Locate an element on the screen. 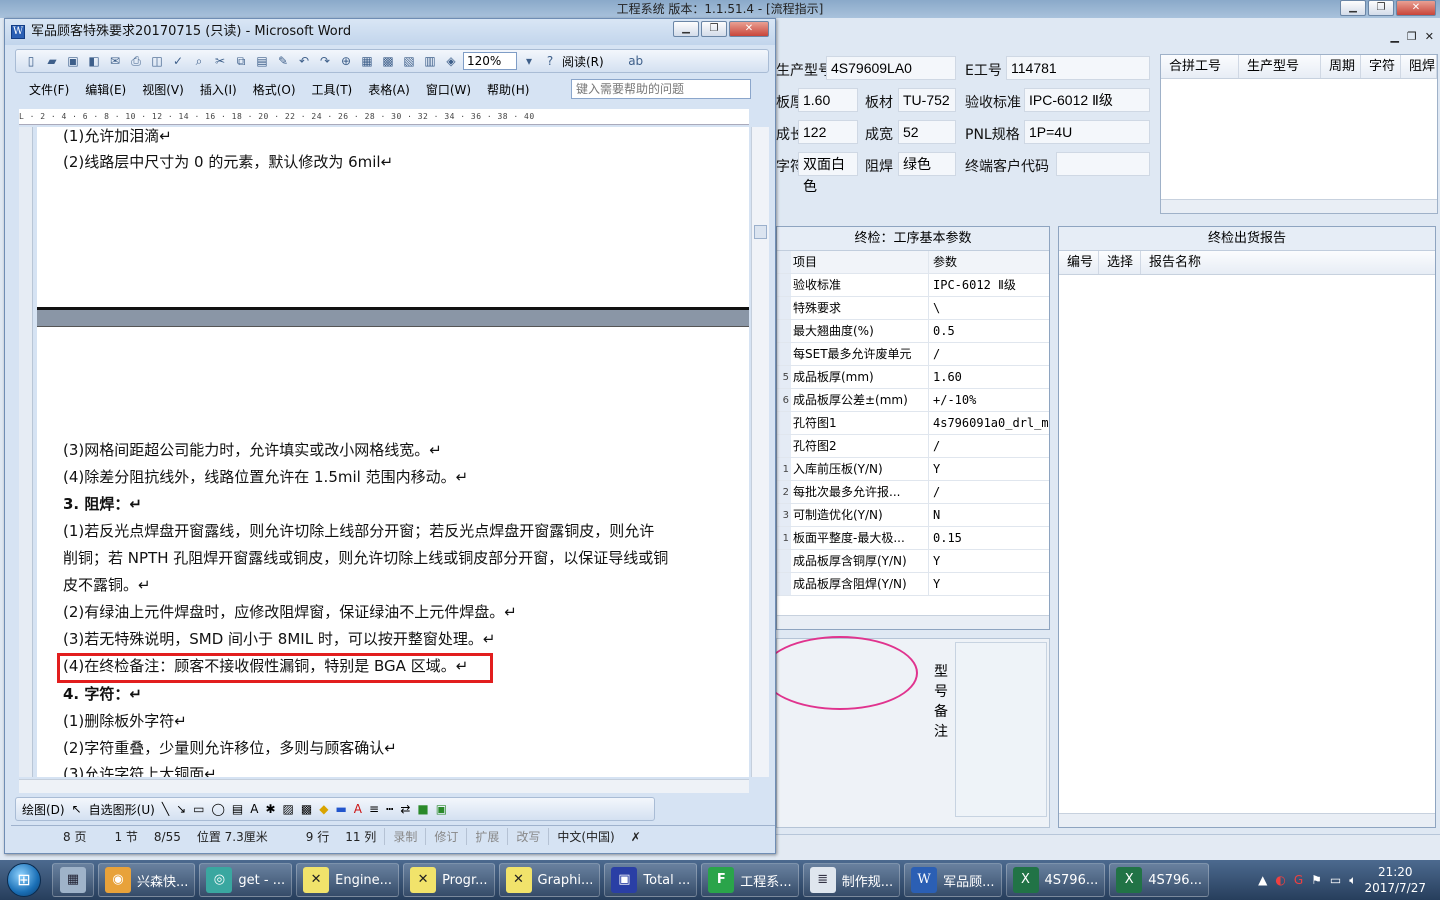 Image resolution: width=1440 pixels, height=900 pixels. minimize-button: ▁ is located at coordinates (1353, 8).